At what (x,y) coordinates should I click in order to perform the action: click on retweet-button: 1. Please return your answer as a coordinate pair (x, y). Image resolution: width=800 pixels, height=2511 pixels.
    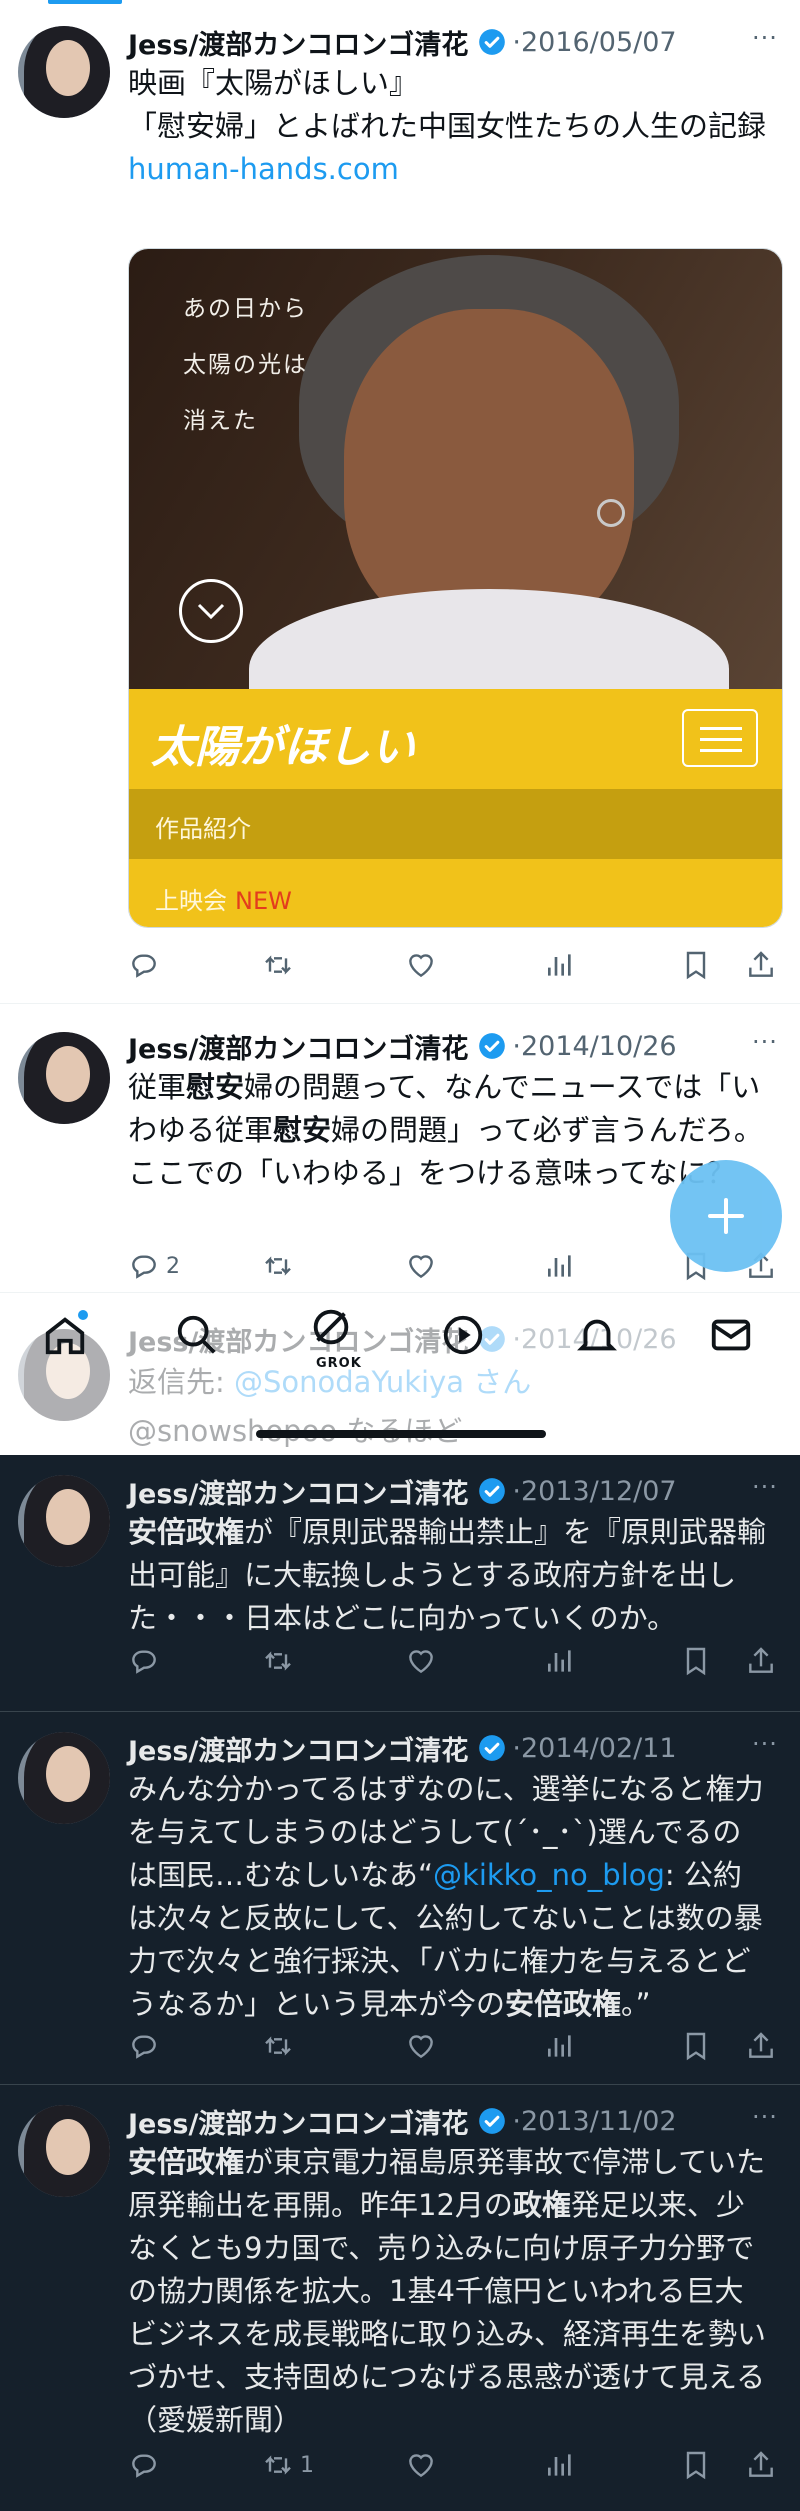
    Looking at the image, I should click on (288, 2465).